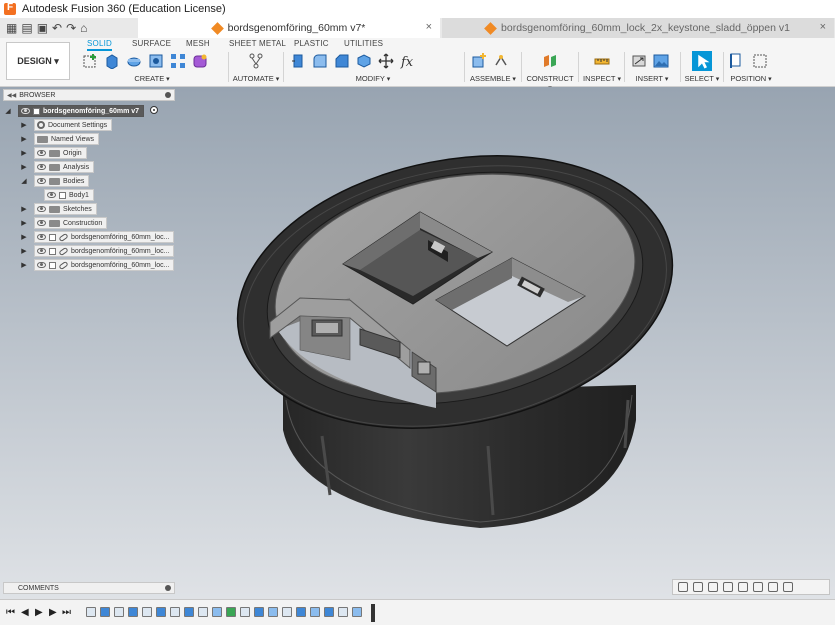  I want to click on select-menu: SELECT, so click(702, 78).